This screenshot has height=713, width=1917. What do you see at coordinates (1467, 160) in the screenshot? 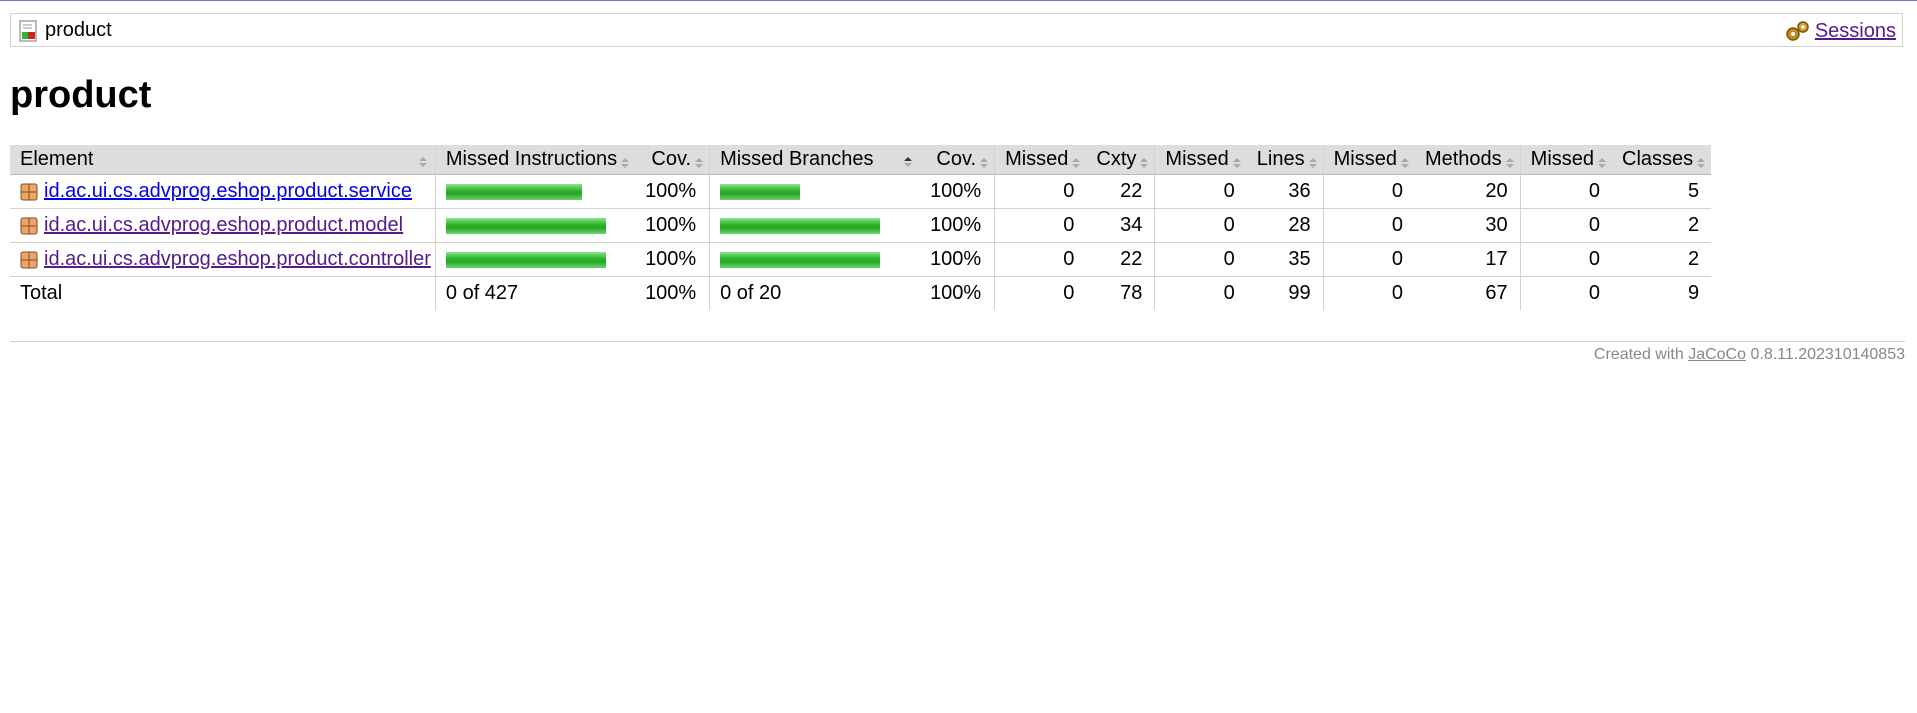
I see `header-methods: Methods` at bounding box center [1467, 160].